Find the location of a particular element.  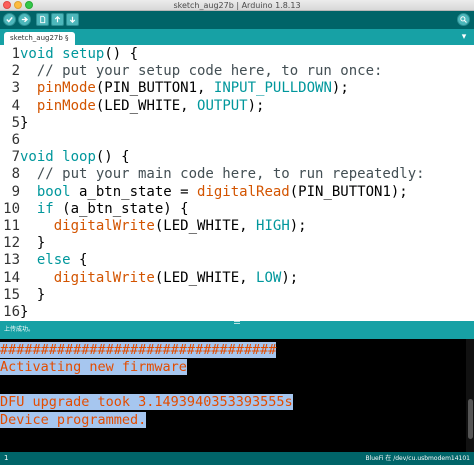

serial-monitor-button is located at coordinates (463, 19).